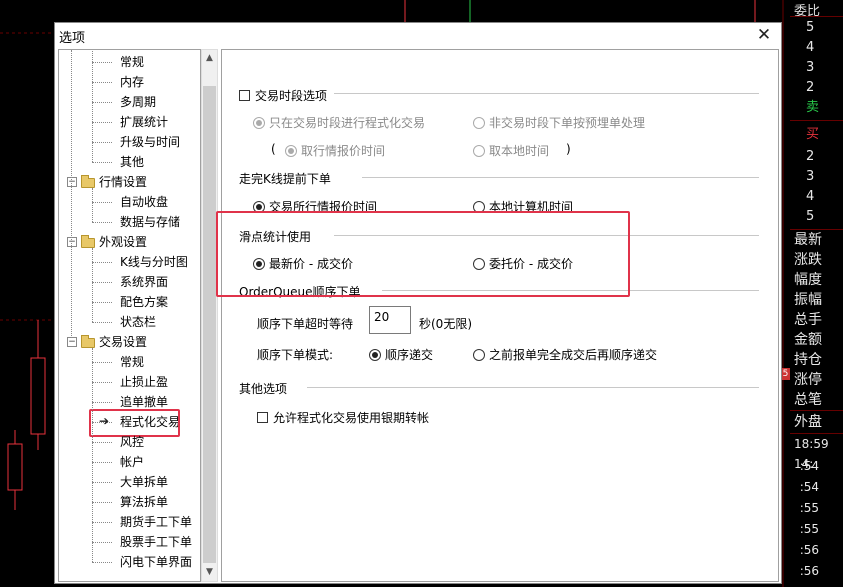  I want to click on tree-item-11: 系统界面, so click(144, 282).